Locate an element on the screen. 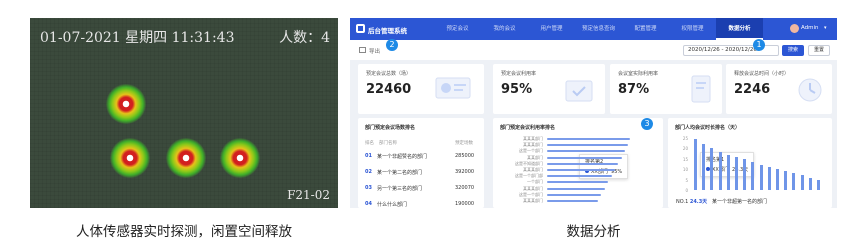 Image resolution: width=867 pixels, height=252 pixels. caption-left: 人体传感器实时探测，闲置空间释放 is located at coordinates (184, 232).